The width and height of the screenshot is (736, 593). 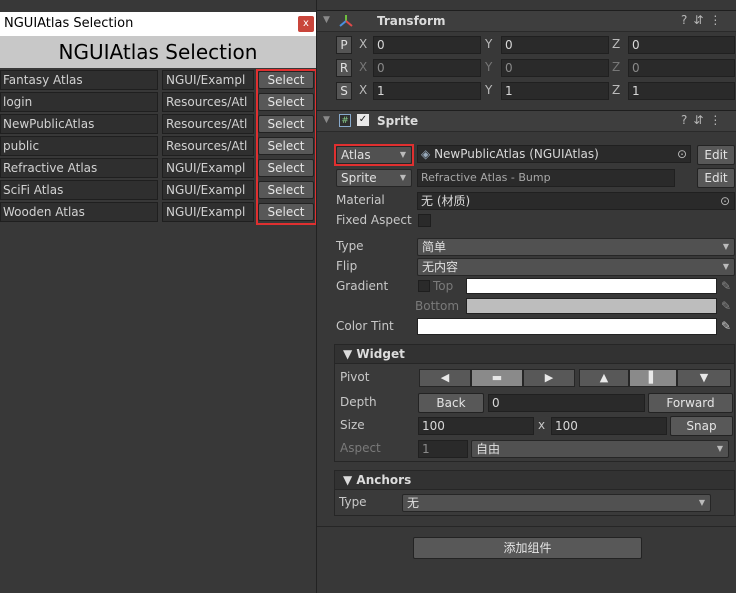 What do you see at coordinates (681, 91) in the screenshot?
I see `transform-s-z-field: 1` at bounding box center [681, 91].